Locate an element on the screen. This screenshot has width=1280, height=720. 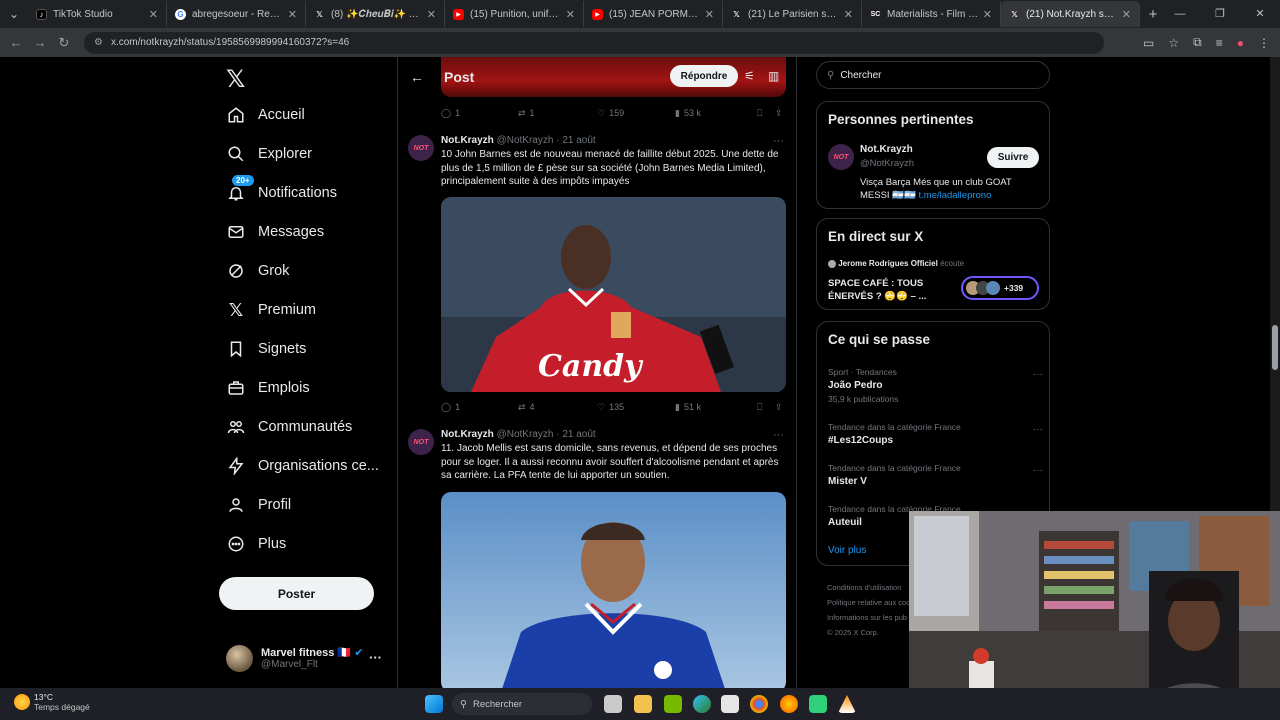
account-switcher: Marvel fitness 🇫🇷 ✔ @Marvel_Flt ··· is located at coordinates (311, 658).